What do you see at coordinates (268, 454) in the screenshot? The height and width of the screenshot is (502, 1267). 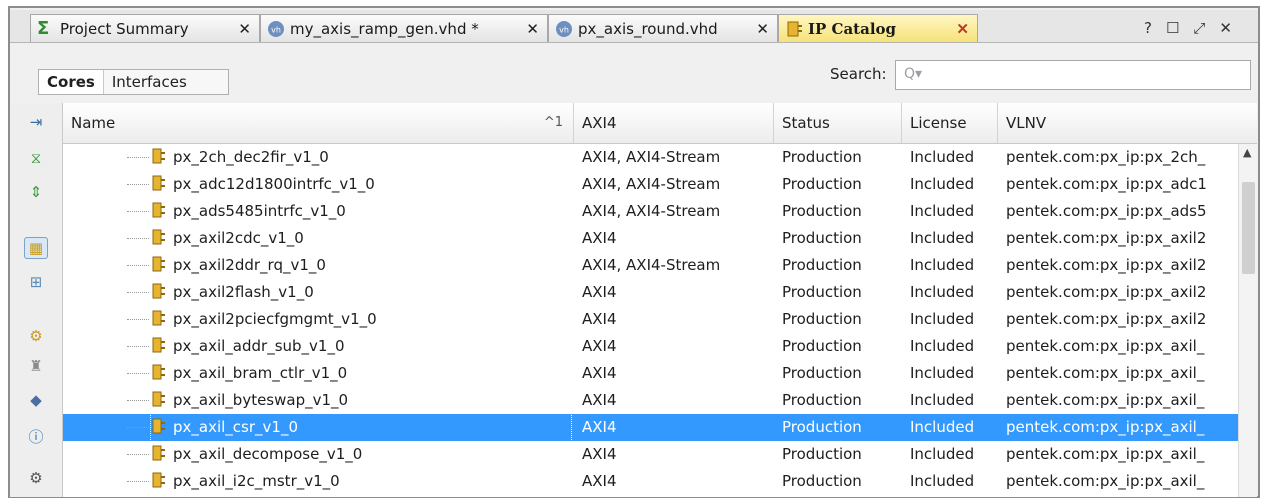 I see `ip-name: px_axil_decompose_v1_0` at bounding box center [268, 454].